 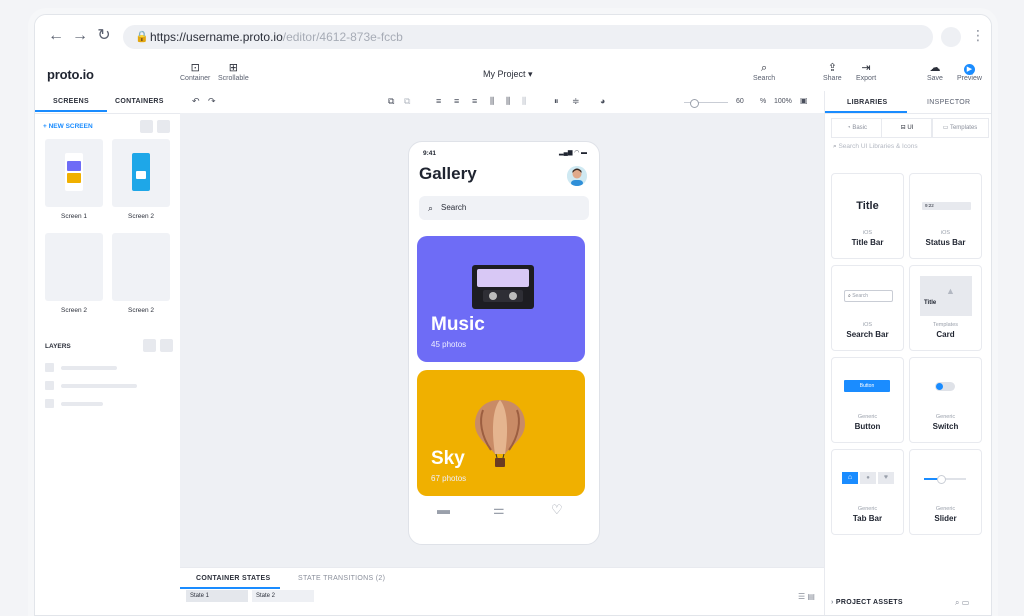 What do you see at coordinates (951, 37) in the screenshot?
I see `profile-avatar` at bounding box center [951, 37].